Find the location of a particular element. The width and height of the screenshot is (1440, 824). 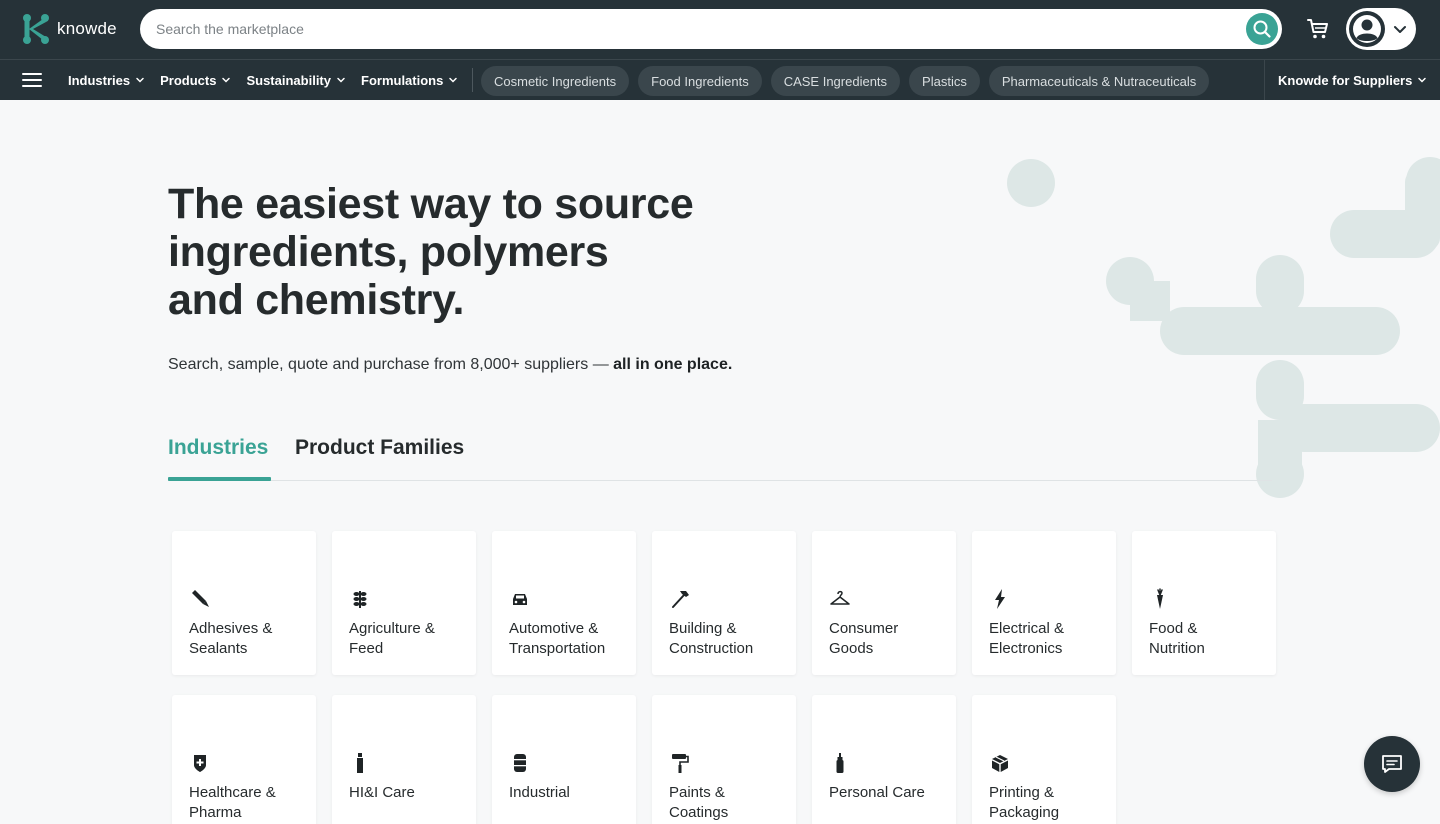

industry-card-hii-care: HI&I Care is located at coordinates (404, 759).